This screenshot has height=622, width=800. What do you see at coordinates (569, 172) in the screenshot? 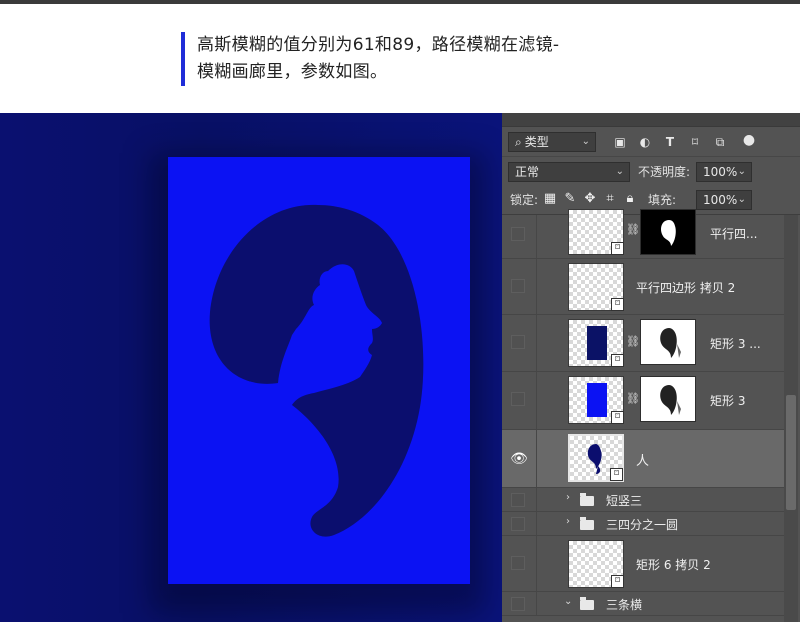
I see `blend-mode-select: 正常 ⌄` at bounding box center [569, 172].